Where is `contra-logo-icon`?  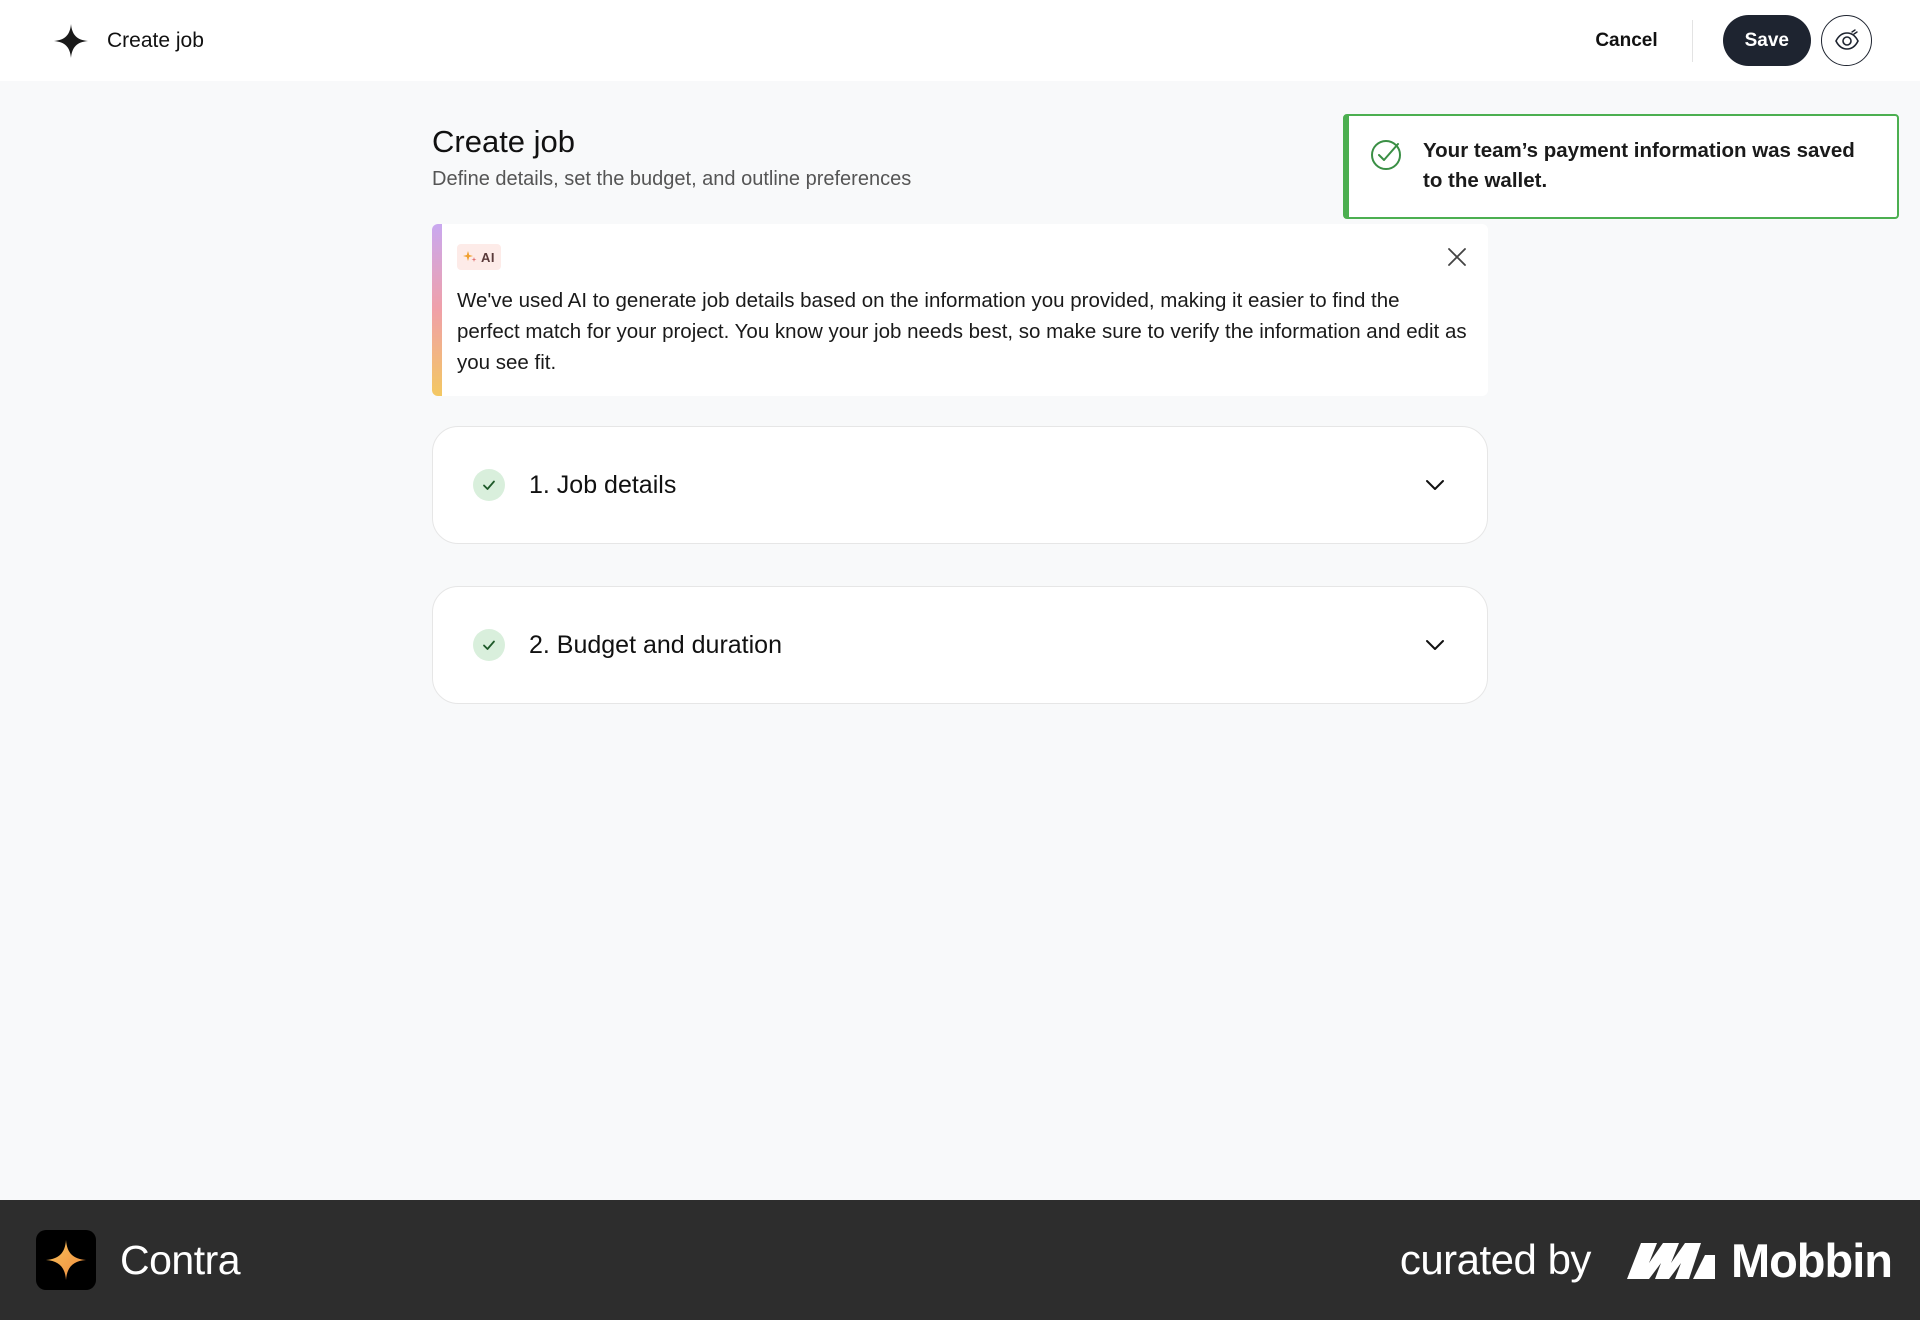
contra-logo-icon is located at coordinates (71, 40).